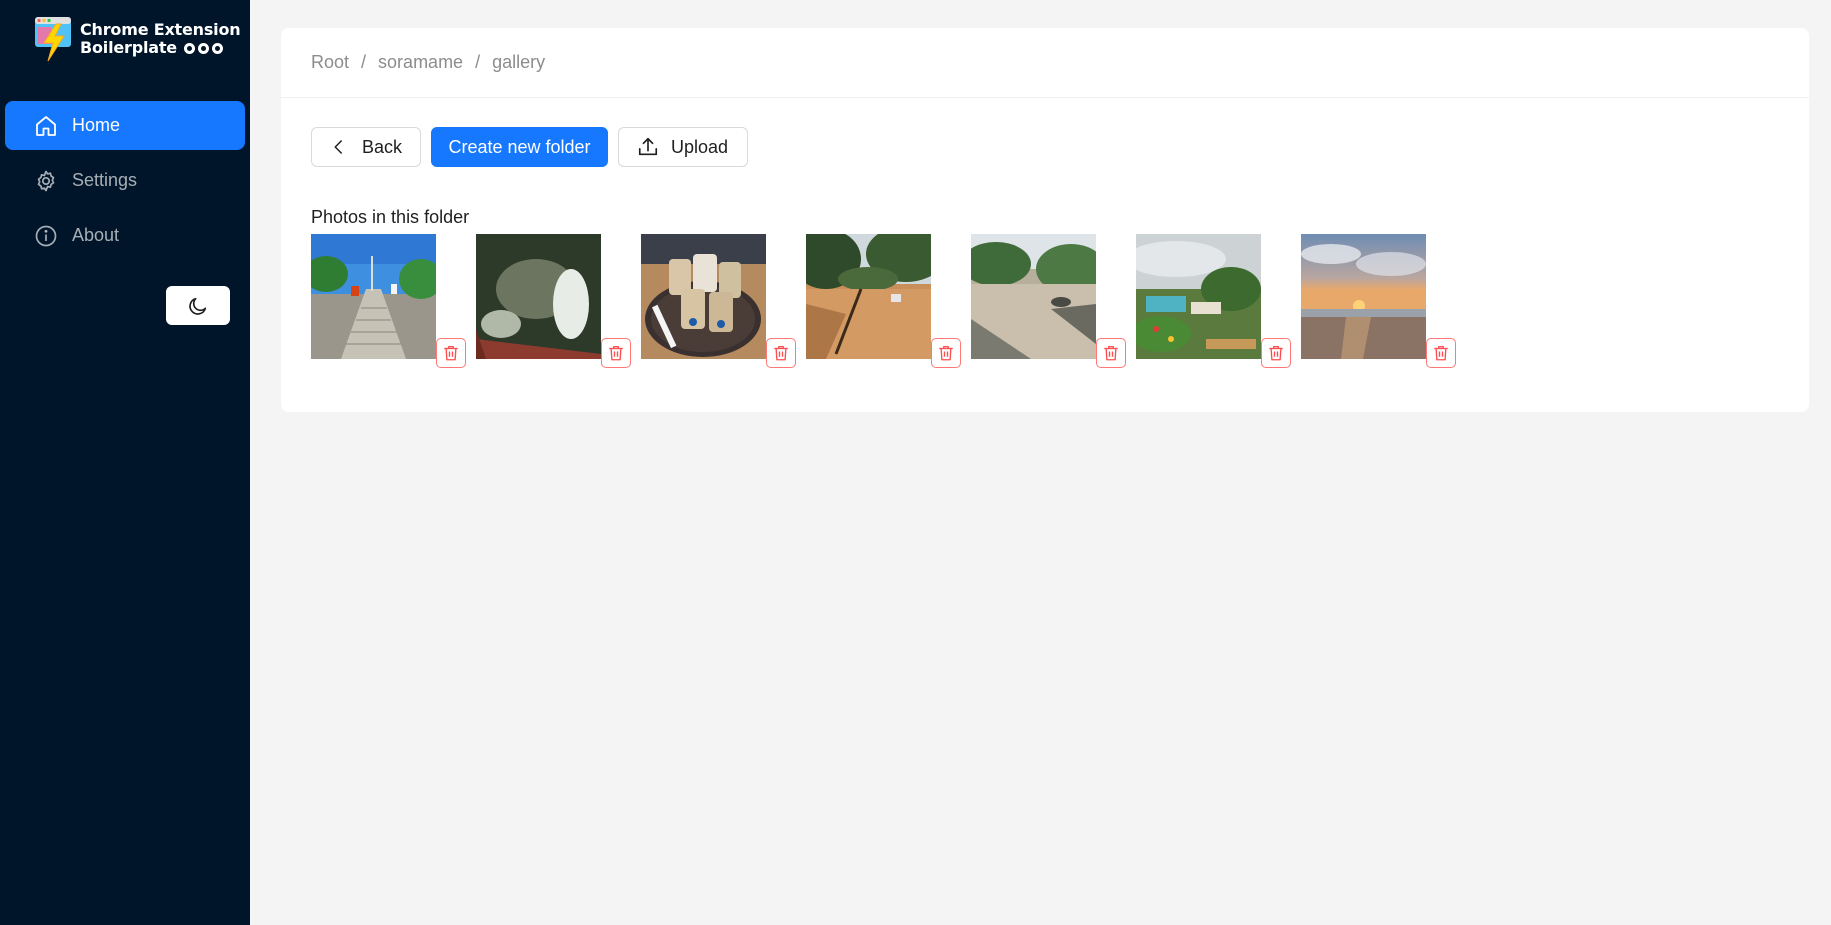  I want to click on sidebar-item-settings: Settings, so click(125, 180).